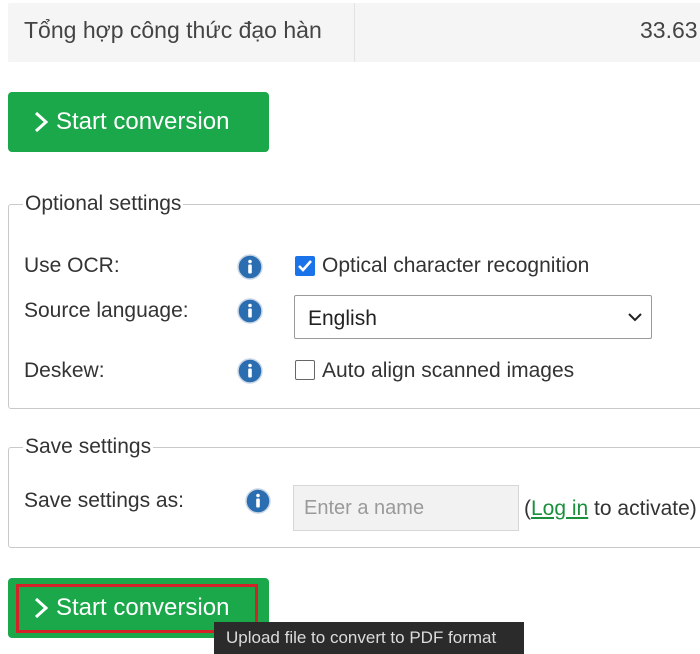  What do you see at coordinates (173, 30) in the screenshot?
I see `file-name: Tổng hợp công thức đạo hàn` at bounding box center [173, 30].